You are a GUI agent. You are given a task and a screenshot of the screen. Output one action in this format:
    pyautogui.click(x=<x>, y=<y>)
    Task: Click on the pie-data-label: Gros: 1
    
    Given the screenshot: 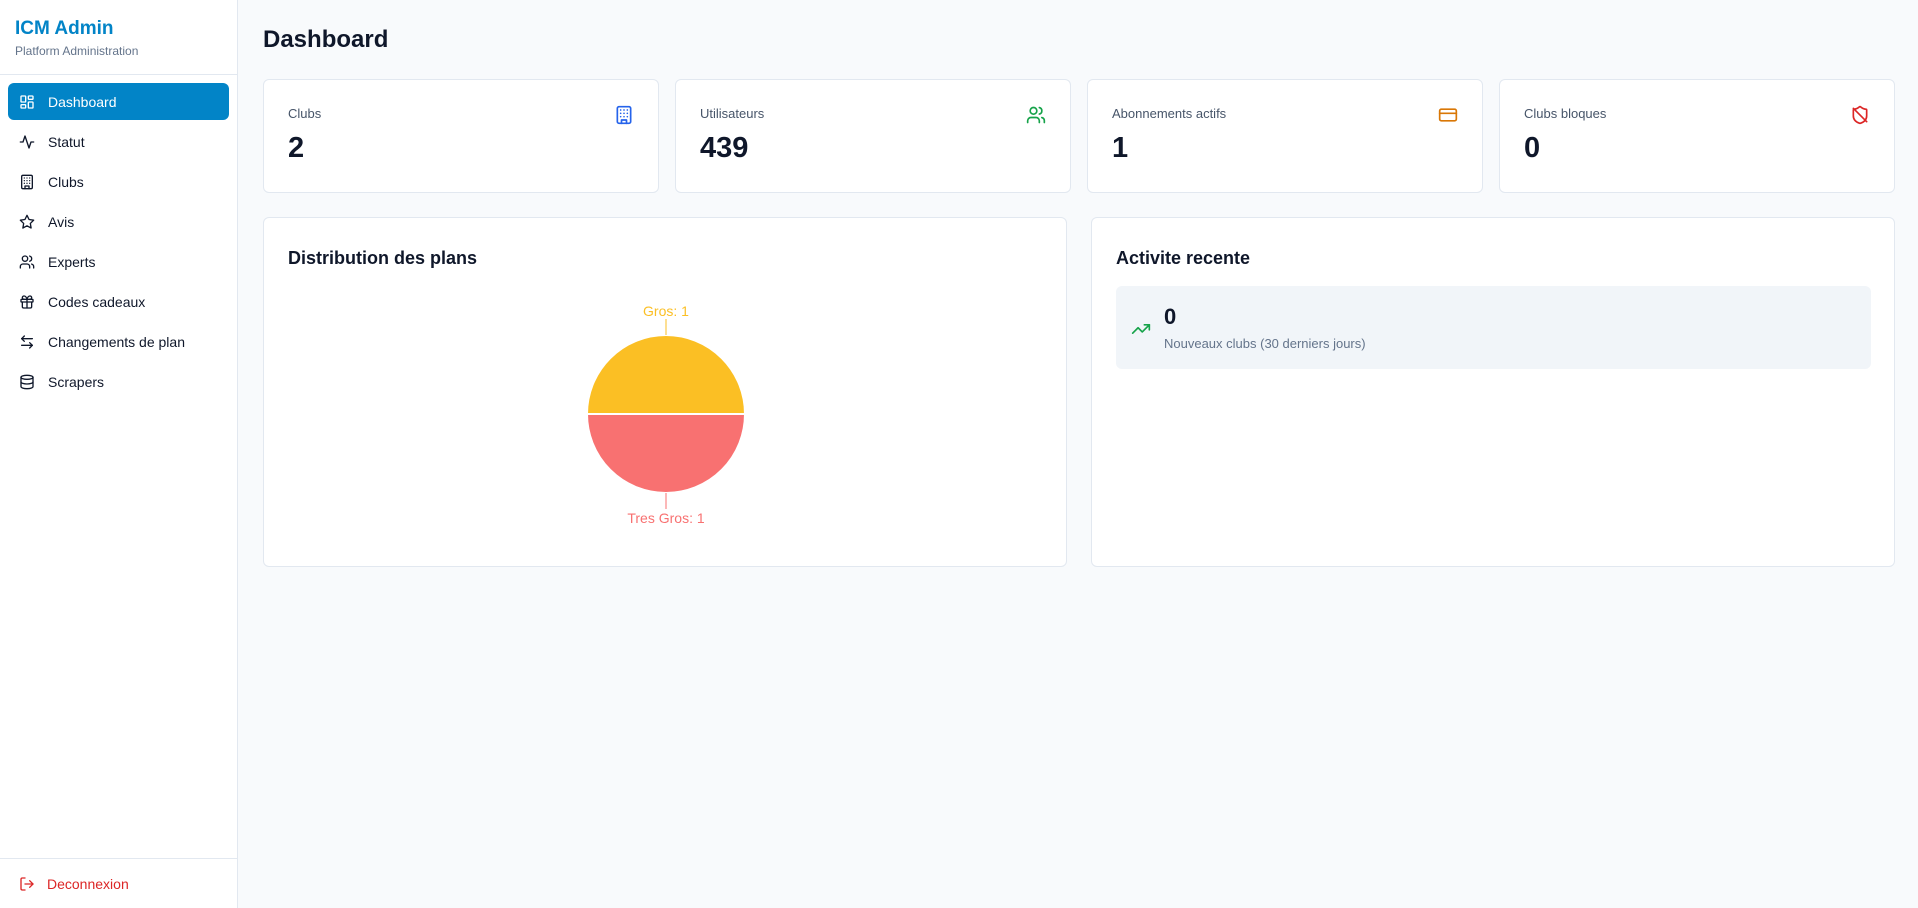 What is the action you would take?
    pyautogui.click(x=666, y=311)
    